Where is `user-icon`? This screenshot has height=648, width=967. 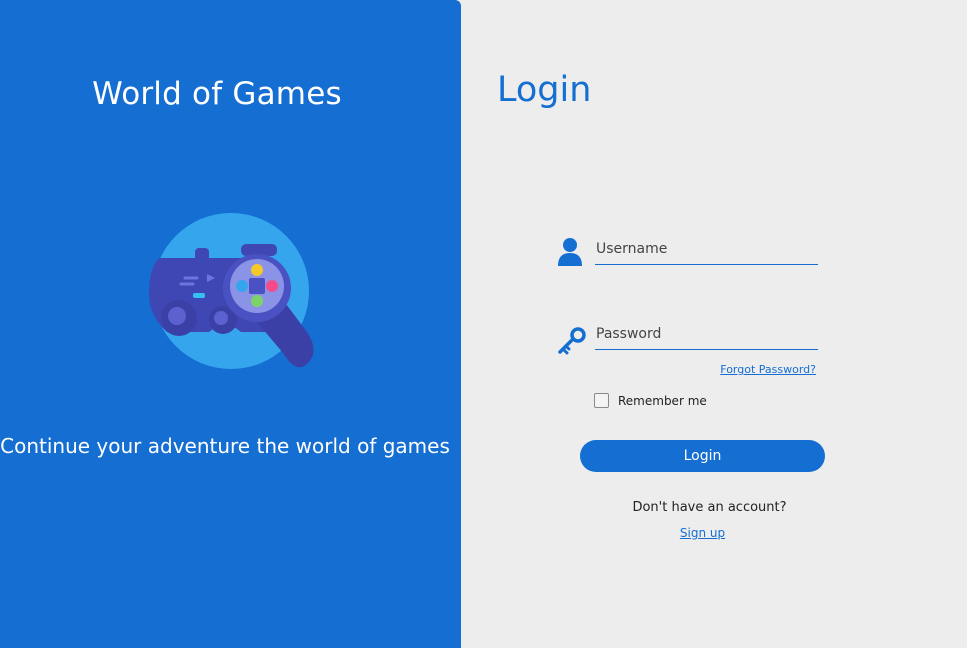
user-icon is located at coordinates (570, 252).